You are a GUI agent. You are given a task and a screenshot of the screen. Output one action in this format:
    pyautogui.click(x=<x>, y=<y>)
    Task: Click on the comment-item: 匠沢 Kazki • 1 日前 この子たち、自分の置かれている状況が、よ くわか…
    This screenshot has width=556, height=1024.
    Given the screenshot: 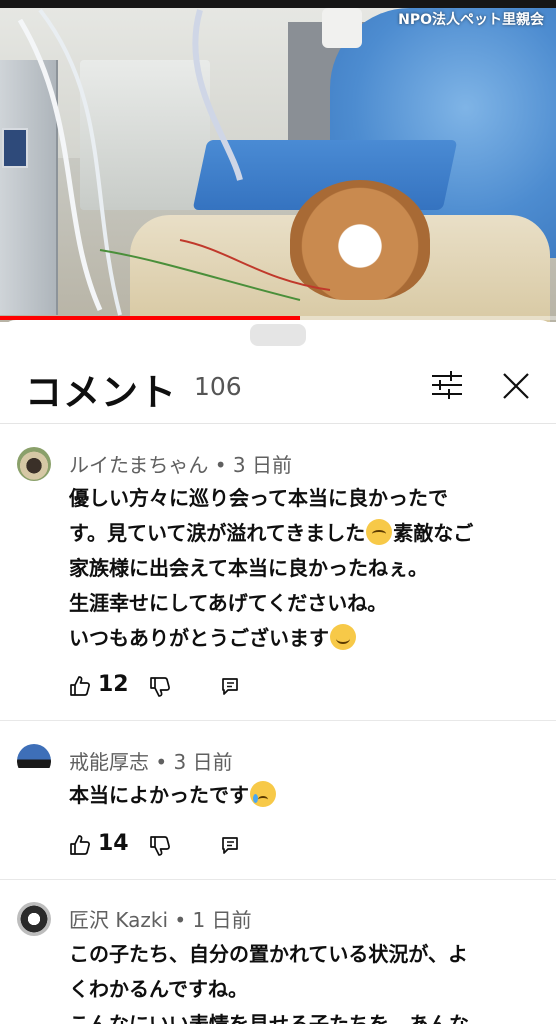 What is the action you would take?
    pyautogui.click(x=278, y=953)
    